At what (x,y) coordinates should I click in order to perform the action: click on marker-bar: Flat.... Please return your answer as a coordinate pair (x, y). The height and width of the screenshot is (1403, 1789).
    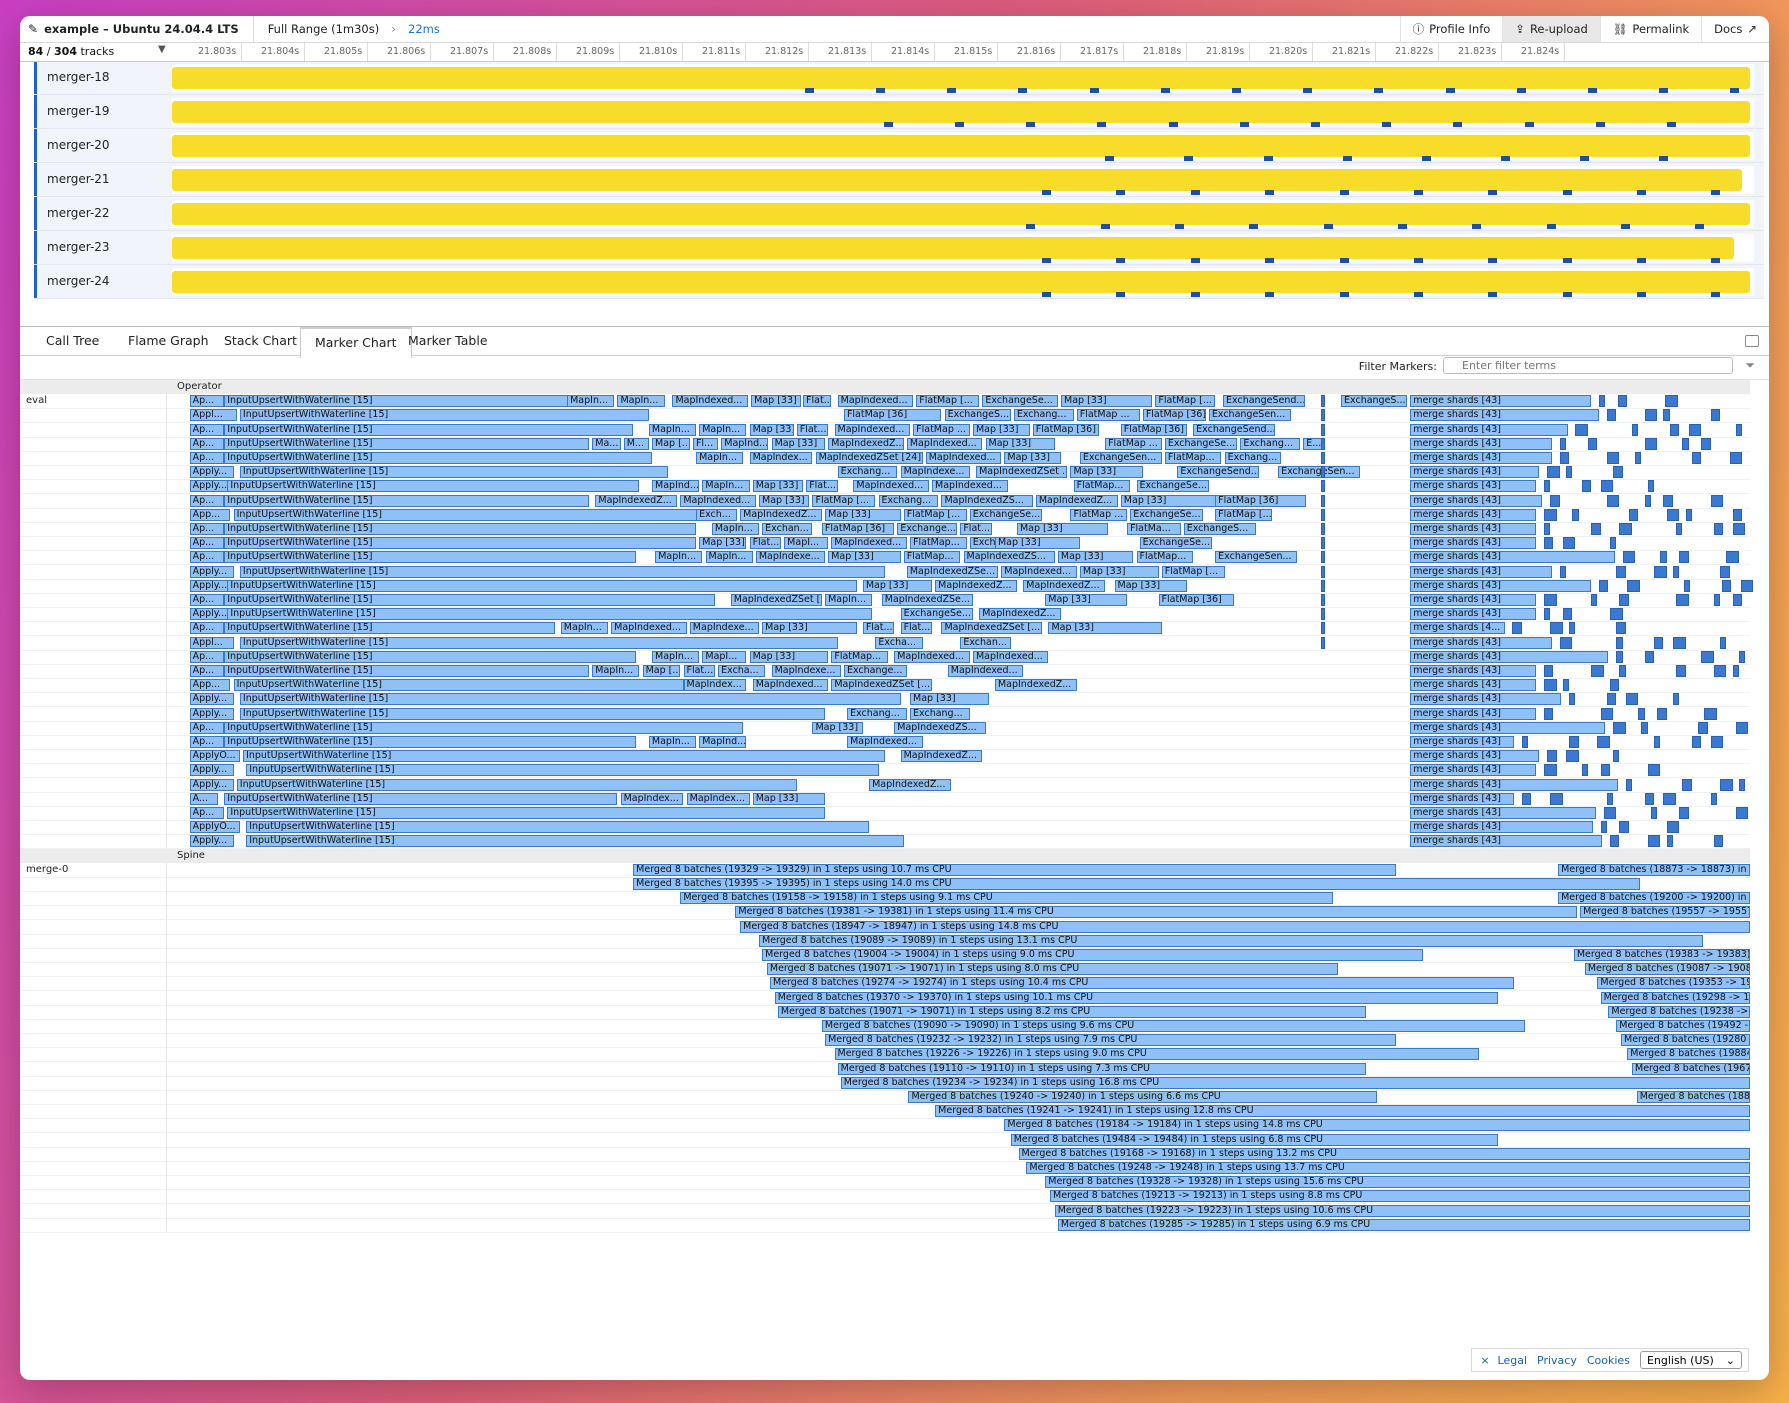
    Looking at the image, I should click on (812, 429).